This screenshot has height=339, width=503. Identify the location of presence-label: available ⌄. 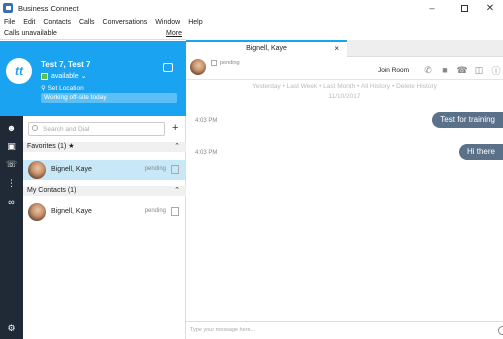
(69, 76).